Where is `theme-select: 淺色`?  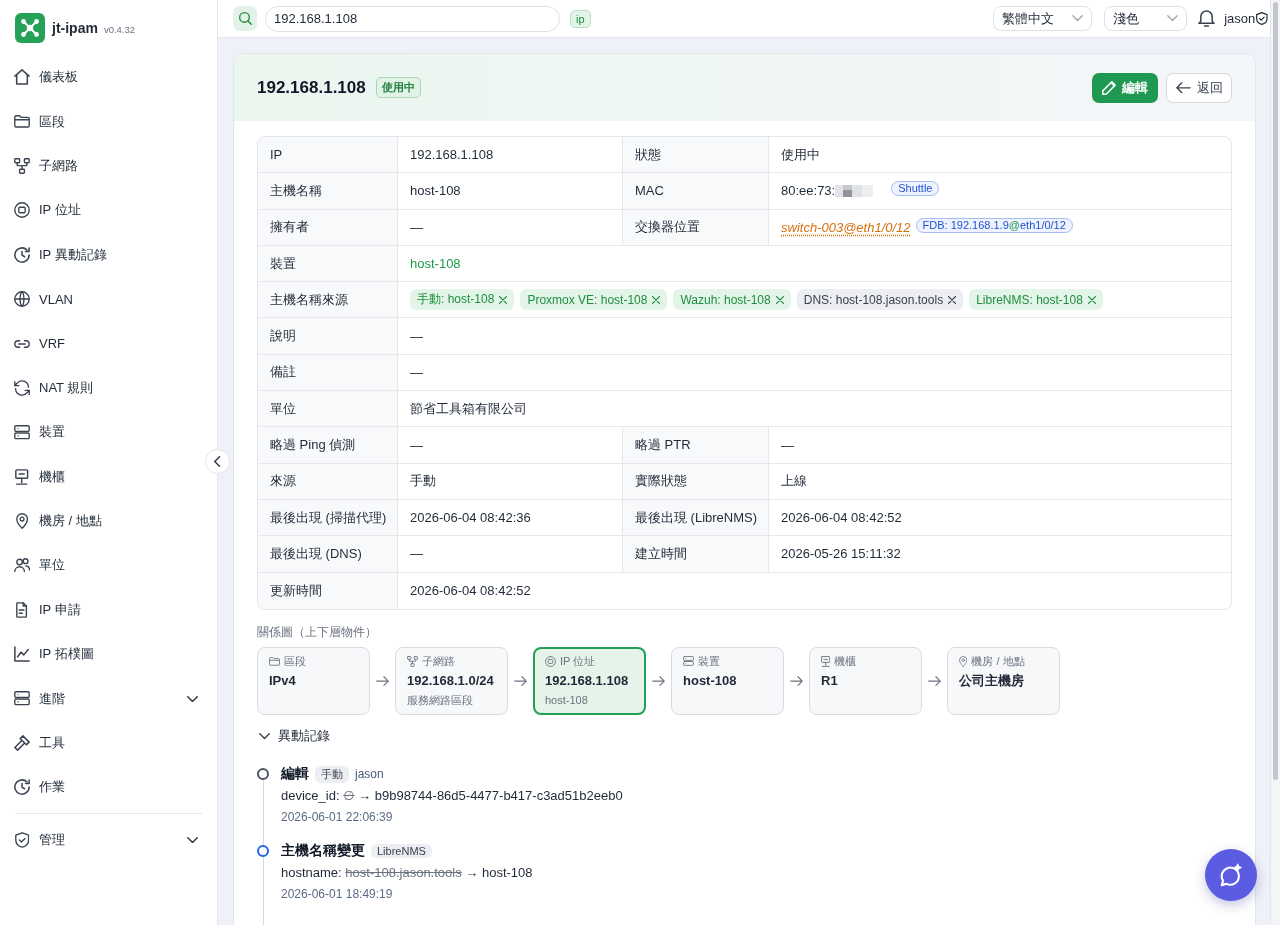 theme-select: 淺色 is located at coordinates (1146, 18).